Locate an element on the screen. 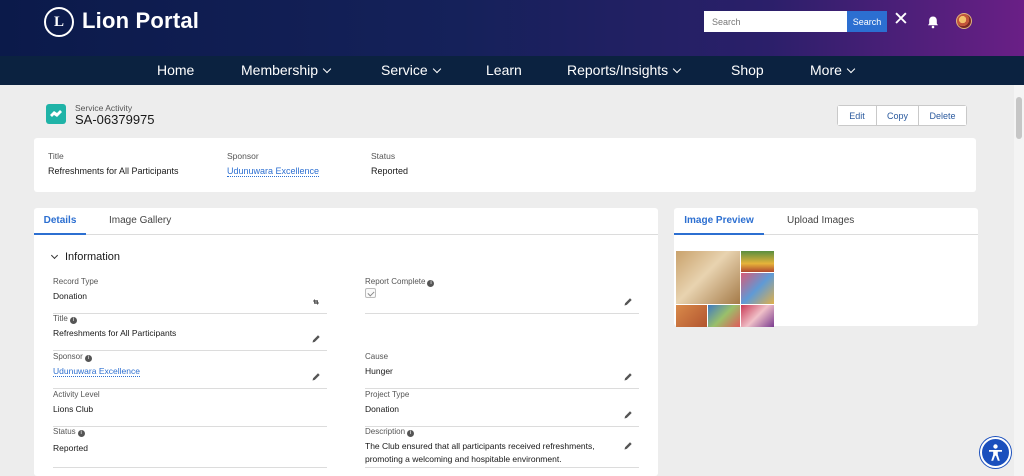 This screenshot has height=476, width=1024. field-label: Report Complete is located at coordinates (395, 281).